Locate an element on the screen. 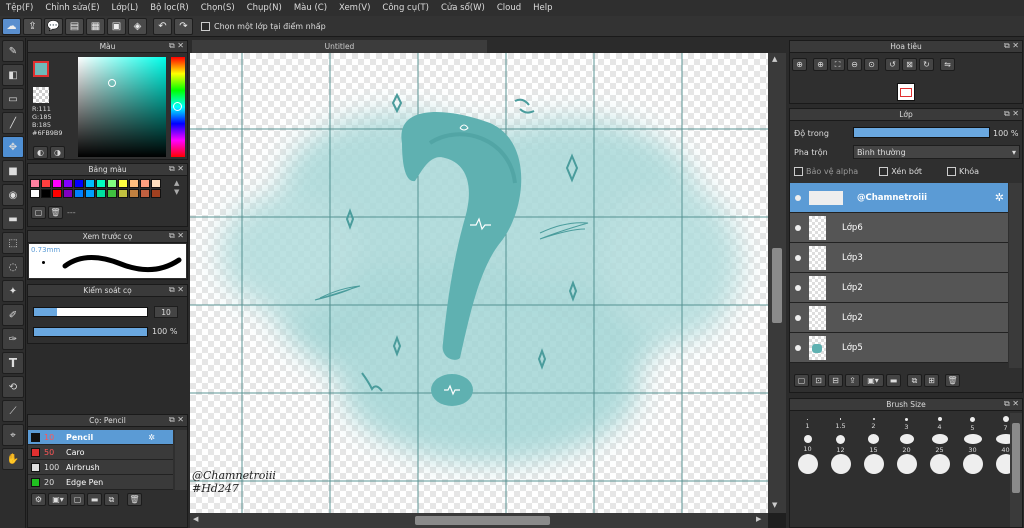 The height and width of the screenshot is (528, 1024). redo-icon: ↷ is located at coordinates (183, 26).